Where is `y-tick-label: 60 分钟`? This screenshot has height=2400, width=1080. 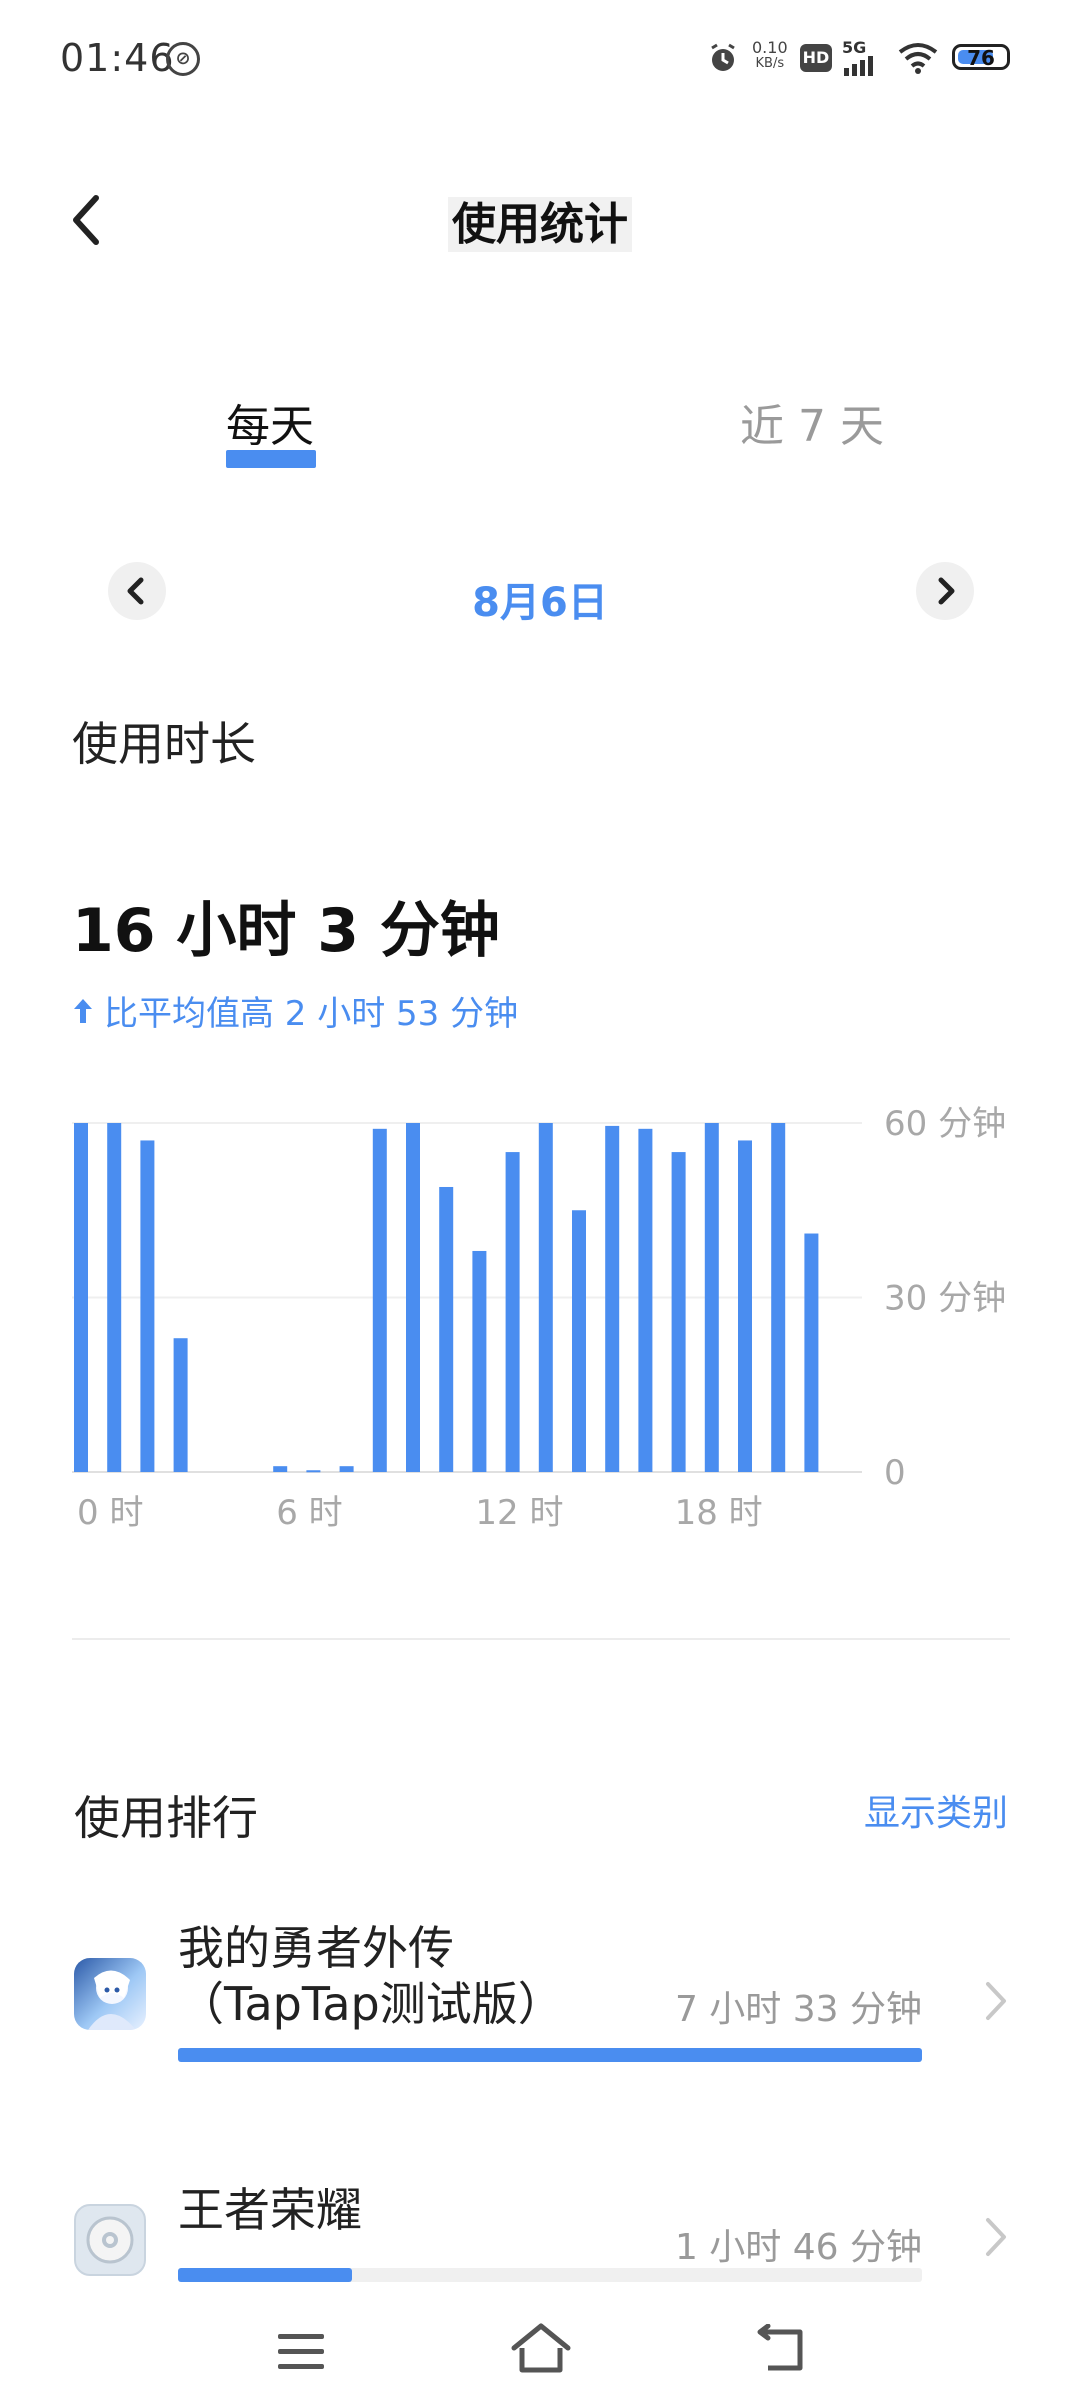
y-tick-label: 60 分钟 is located at coordinates (945, 1124).